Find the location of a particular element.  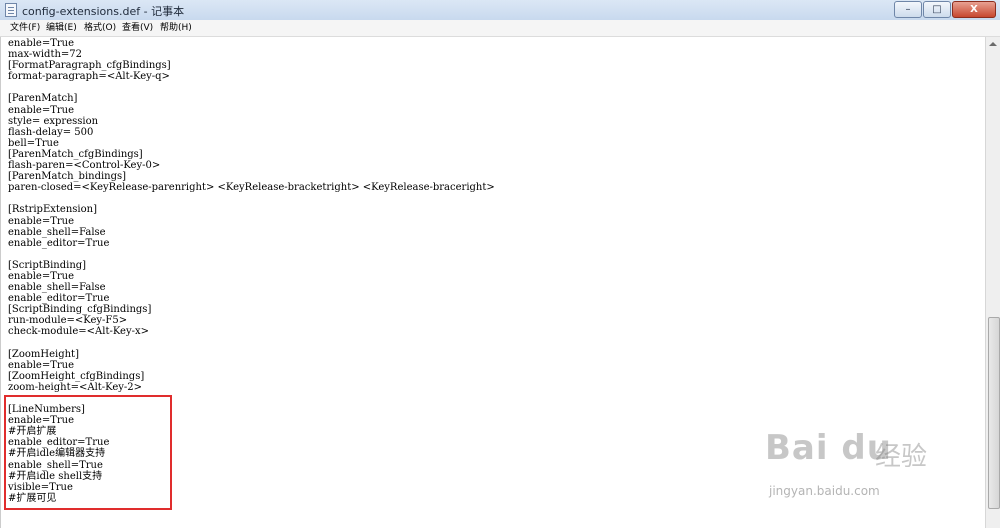

window-controls: – □ X is located at coordinates (944, 9).